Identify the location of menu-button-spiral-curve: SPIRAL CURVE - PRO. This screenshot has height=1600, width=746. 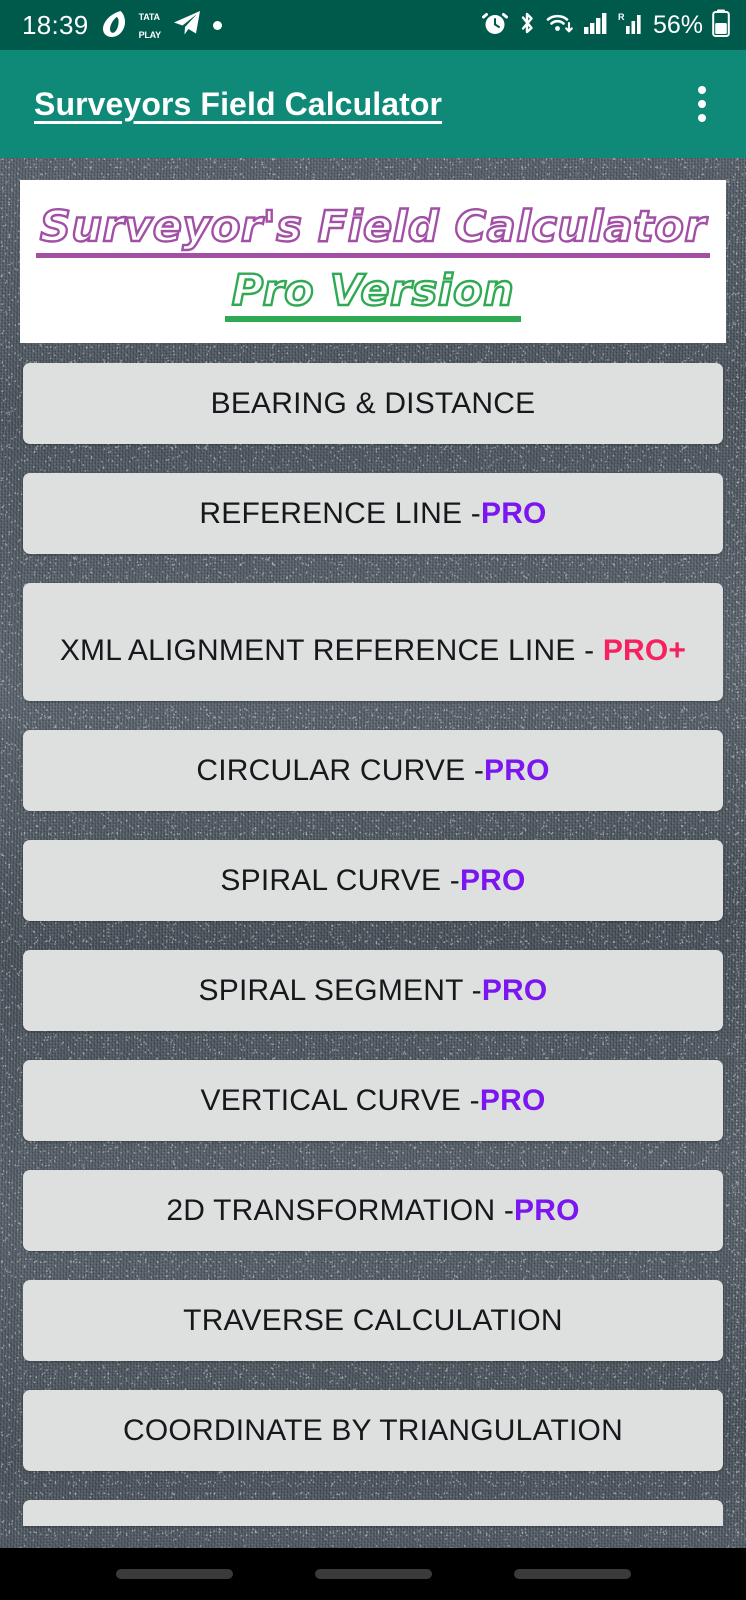
(373, 880).